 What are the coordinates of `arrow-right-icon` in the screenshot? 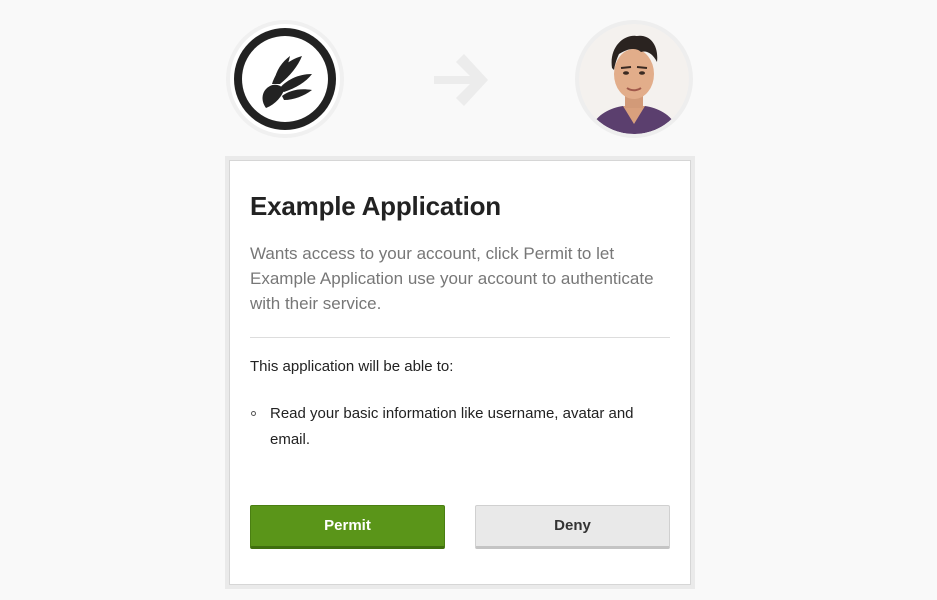 It's located at (461, 80).